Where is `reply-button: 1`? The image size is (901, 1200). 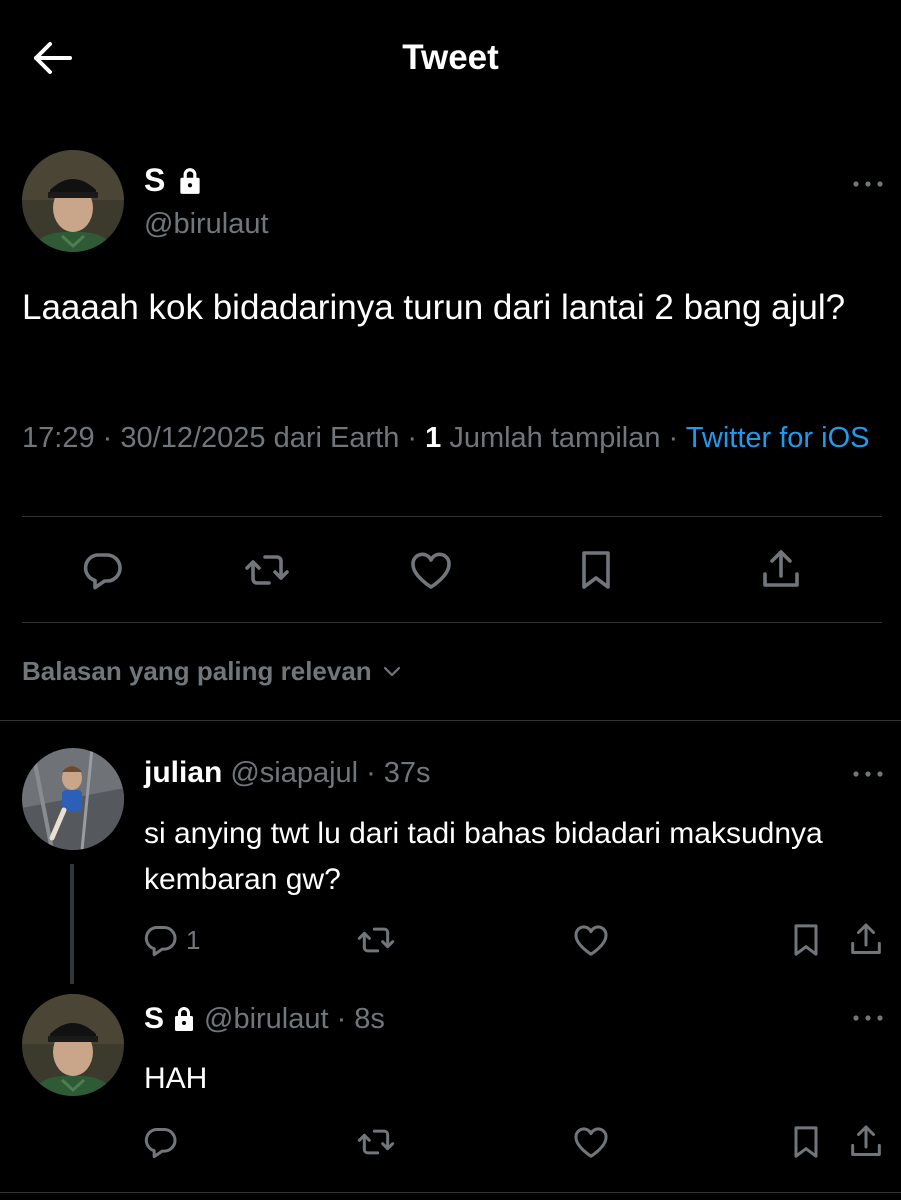
reply-button: 1 is located at coordinates (170, 940).